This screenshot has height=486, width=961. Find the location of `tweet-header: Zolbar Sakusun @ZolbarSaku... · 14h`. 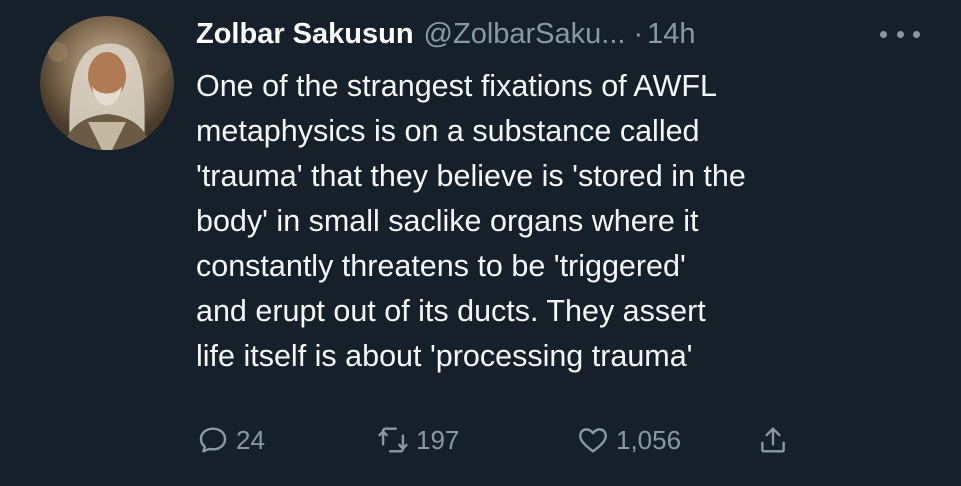

tweet-header: Zolbar Sakusun @ZolbarSaku... · 14h is located at coordinates (446, 34).